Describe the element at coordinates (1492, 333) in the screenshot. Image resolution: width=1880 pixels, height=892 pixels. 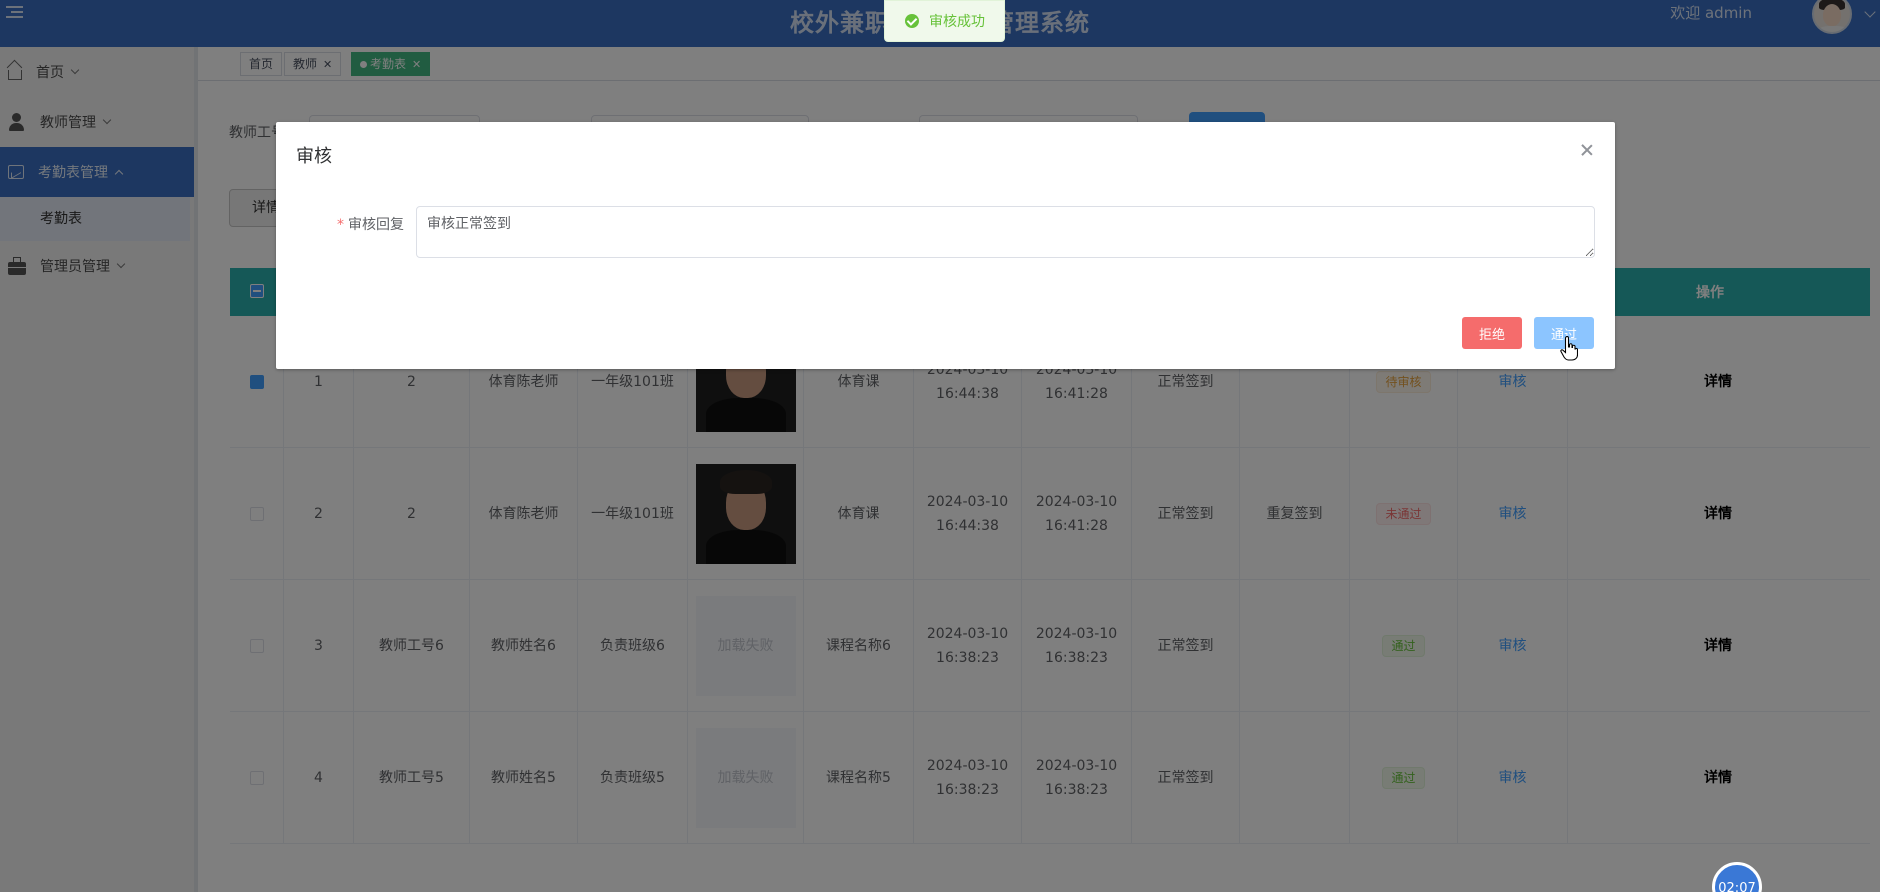
I see `reject-button: 拒绝` at that location.